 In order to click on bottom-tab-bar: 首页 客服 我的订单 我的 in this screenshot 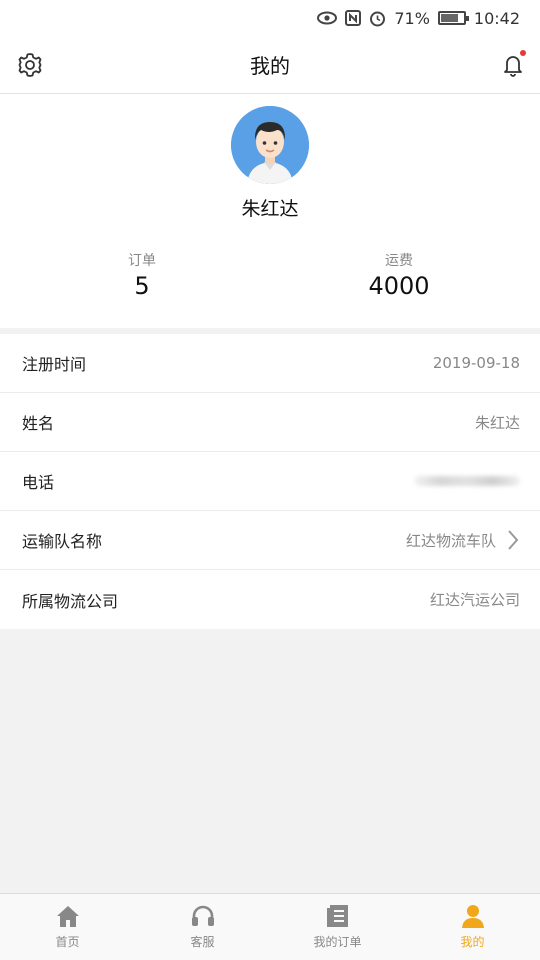, I will do `click(270, 926)`.